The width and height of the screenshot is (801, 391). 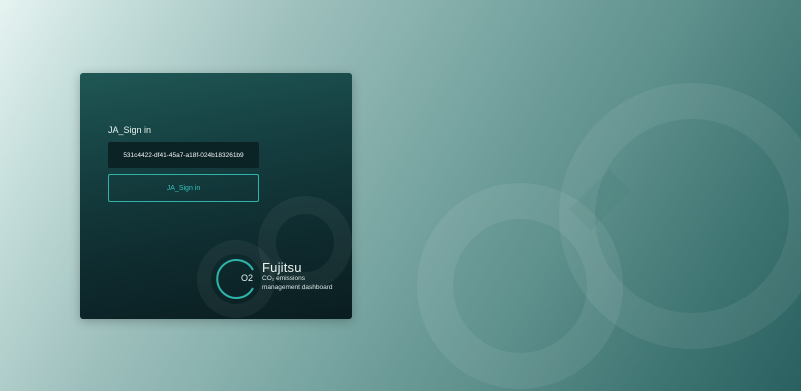 I want to click on brand-subtitle-line1: CO₂ emissions, so click(x=283, y=278).